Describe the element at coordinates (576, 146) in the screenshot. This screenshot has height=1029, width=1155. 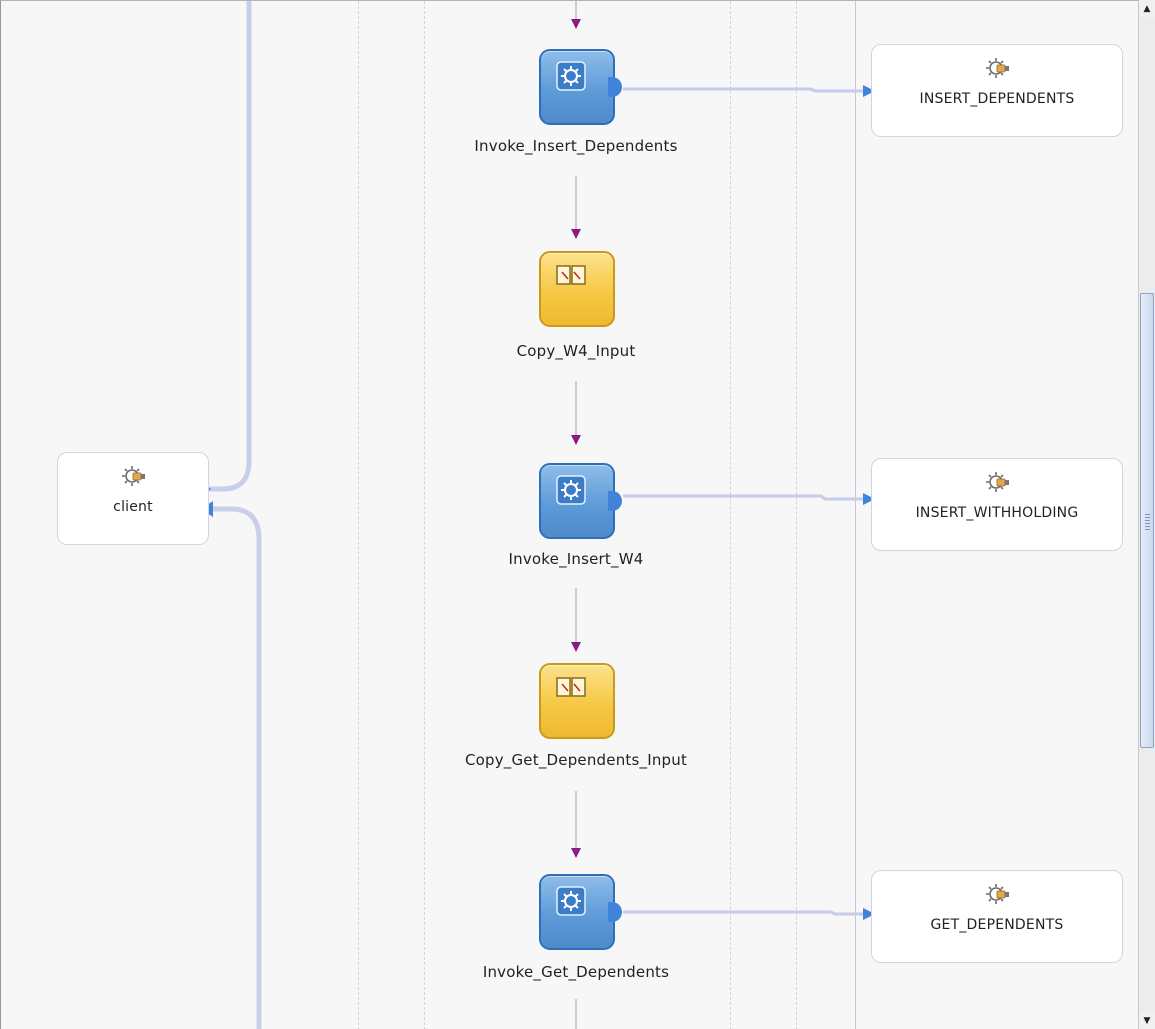
I see `activity-label: Invoke_Insert_Dependents` at that location.